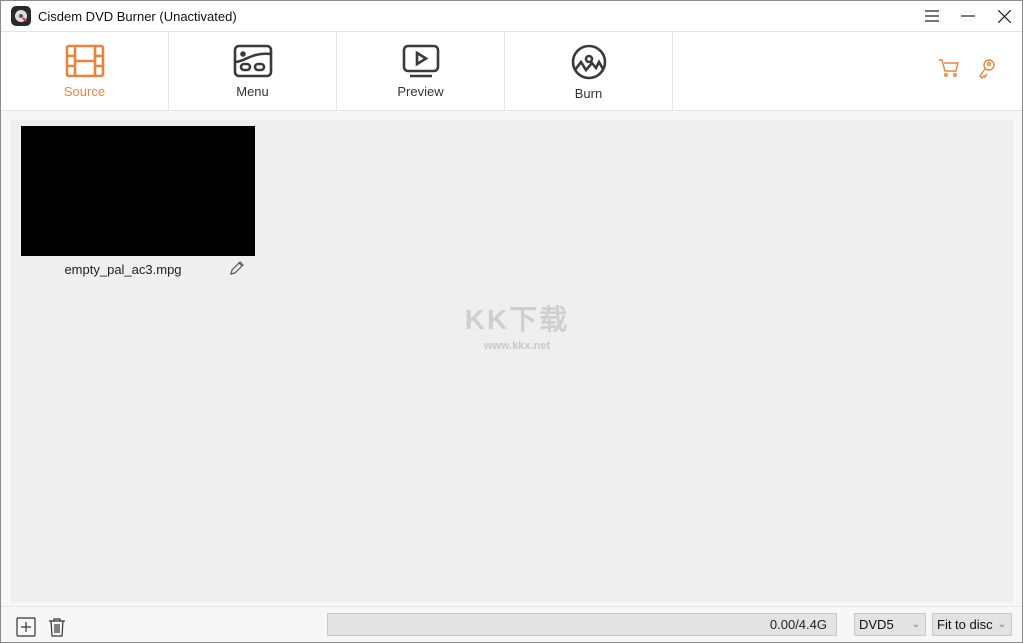 The width and height of the screenshot is (1023, 643). What do you see at coordinates (84, 91) in the screenshot?
I see `tab-source-label: Source` at bounding box center [84, 91].